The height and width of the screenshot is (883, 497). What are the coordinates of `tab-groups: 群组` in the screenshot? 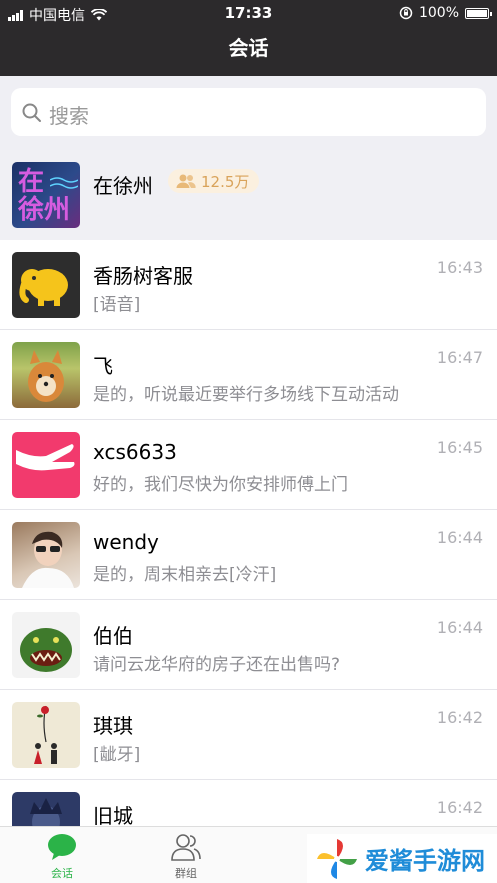 It's located at (186, 856).